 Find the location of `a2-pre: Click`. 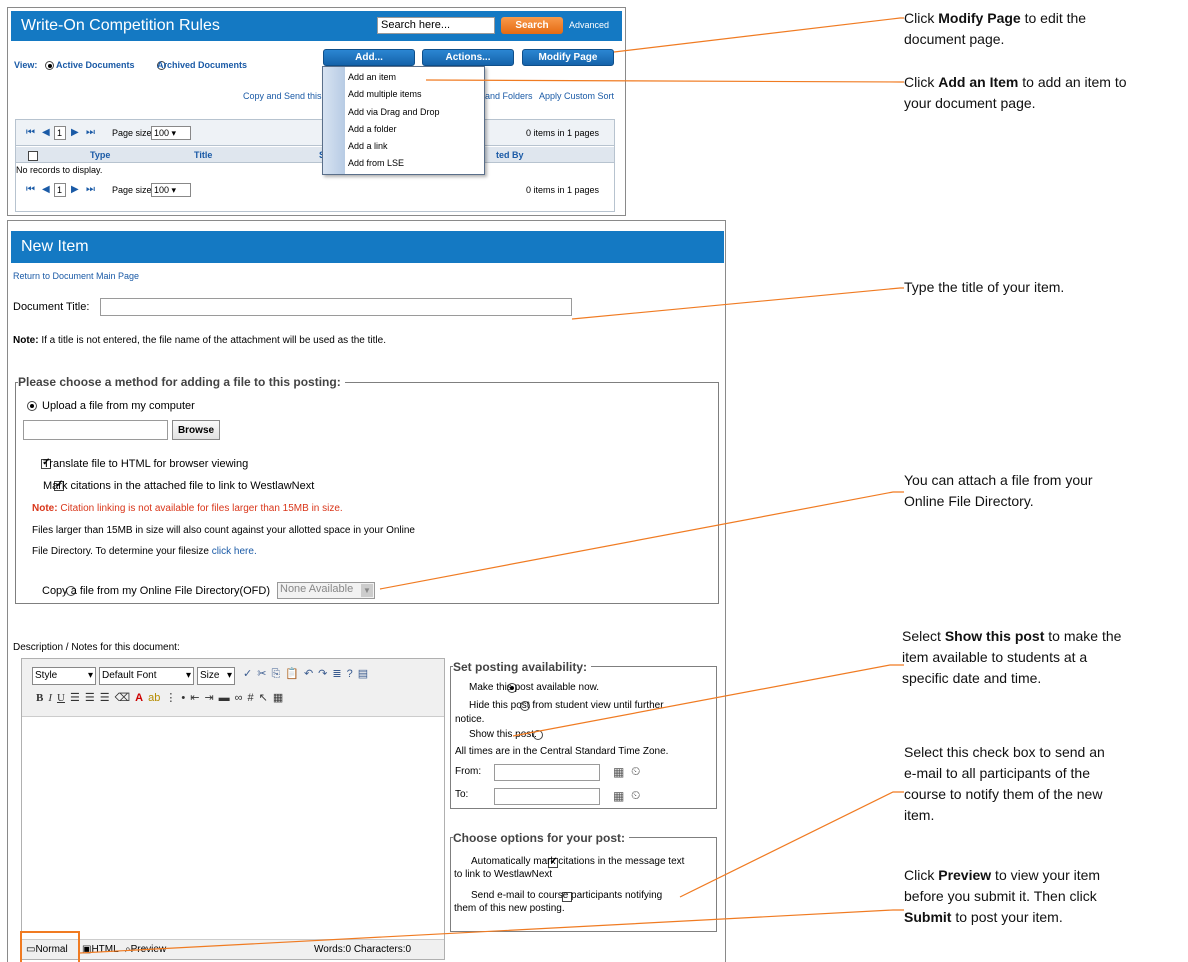

a2-pre: Click is located at coordinates (921, 82).